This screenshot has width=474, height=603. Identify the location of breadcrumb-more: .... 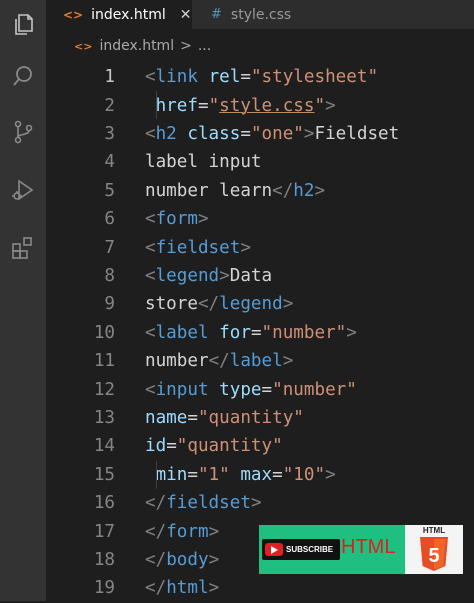
(204, 46).